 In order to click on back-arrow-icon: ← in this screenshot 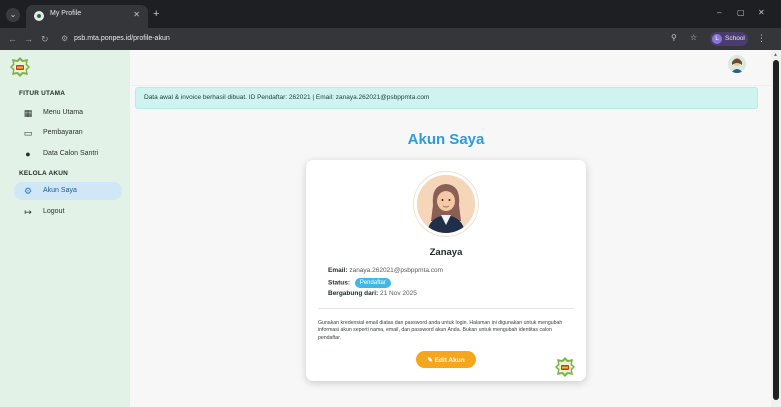, I will do `click(12, 39)`.